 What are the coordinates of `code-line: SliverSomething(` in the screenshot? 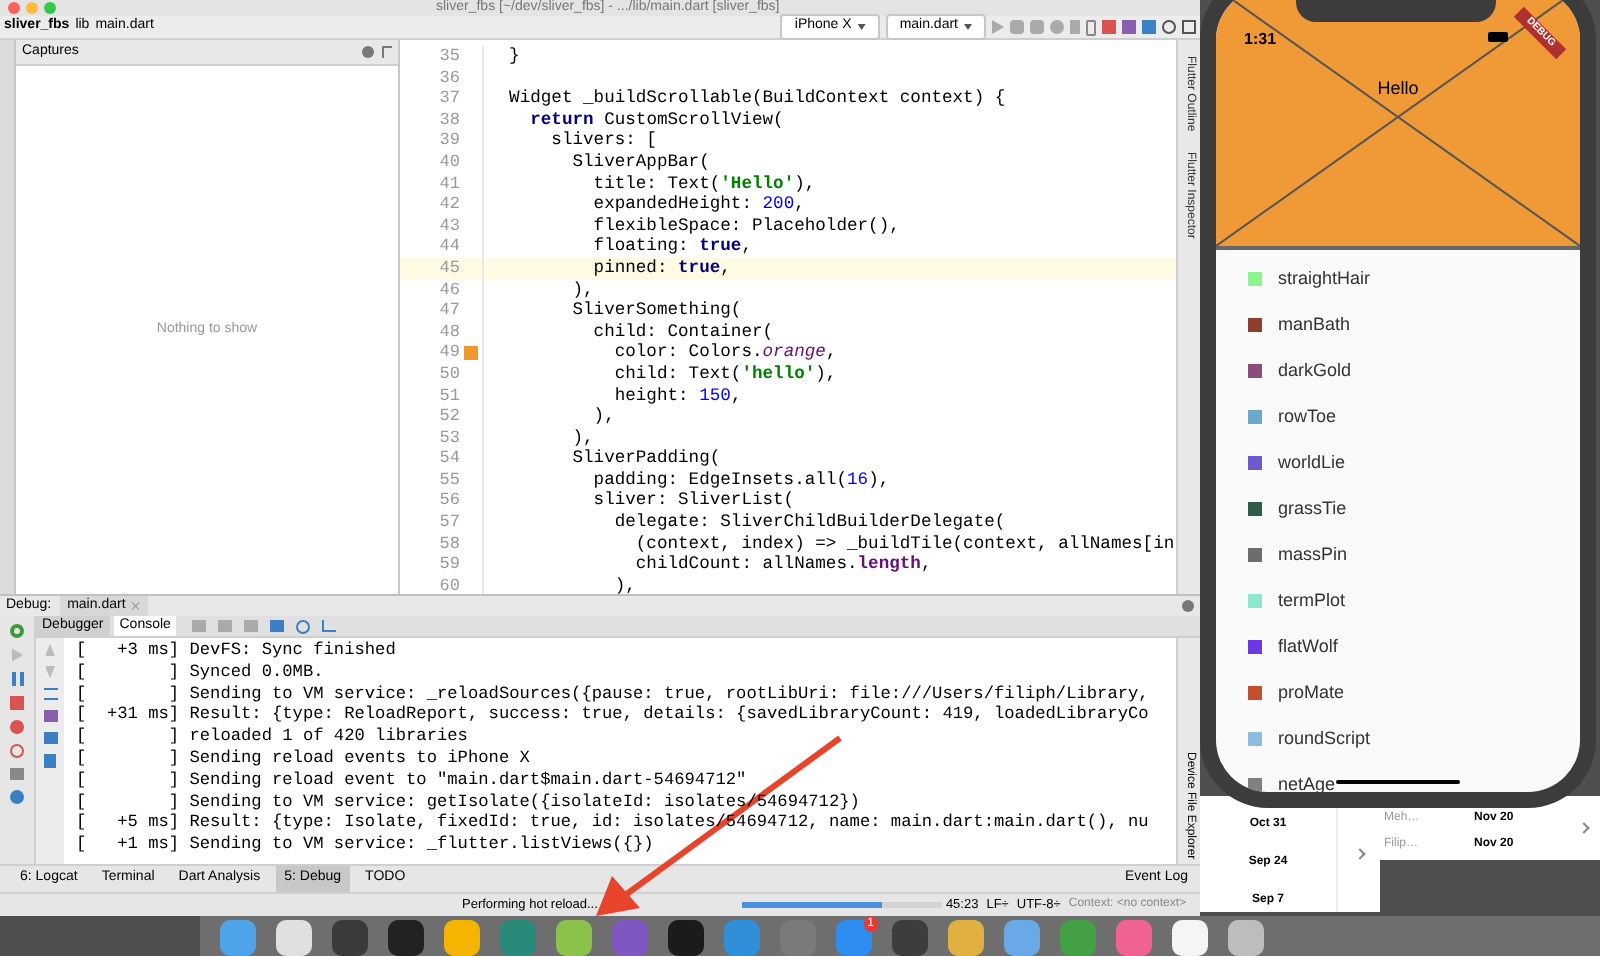 It's located at (656, 311).